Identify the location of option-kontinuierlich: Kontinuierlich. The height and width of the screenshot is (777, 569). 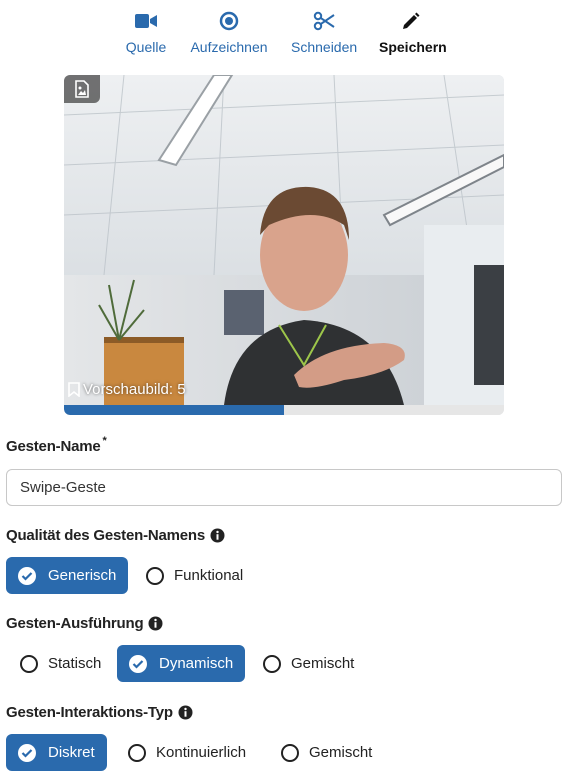
(187, 752).